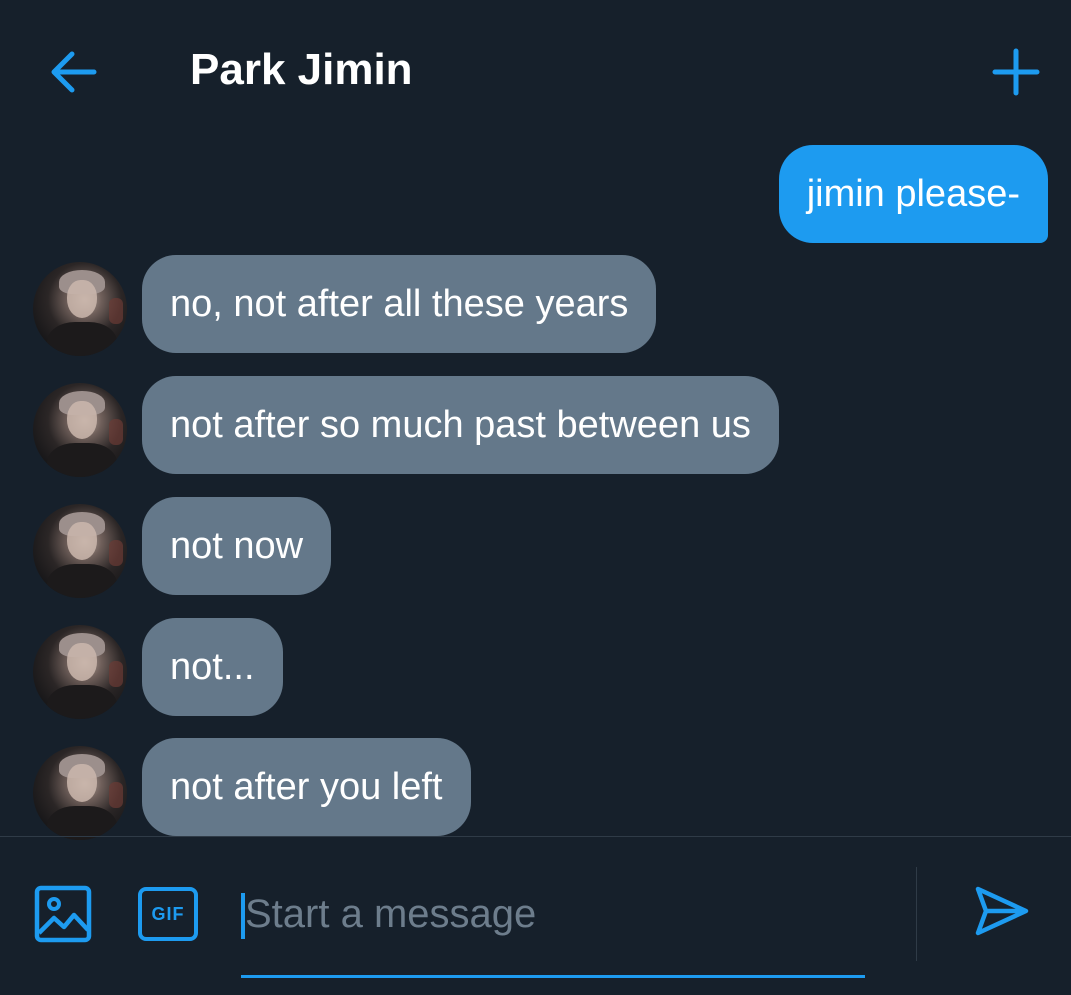 The image size is (1071, 995). I want to click on add-media-button, so click(63, 914).